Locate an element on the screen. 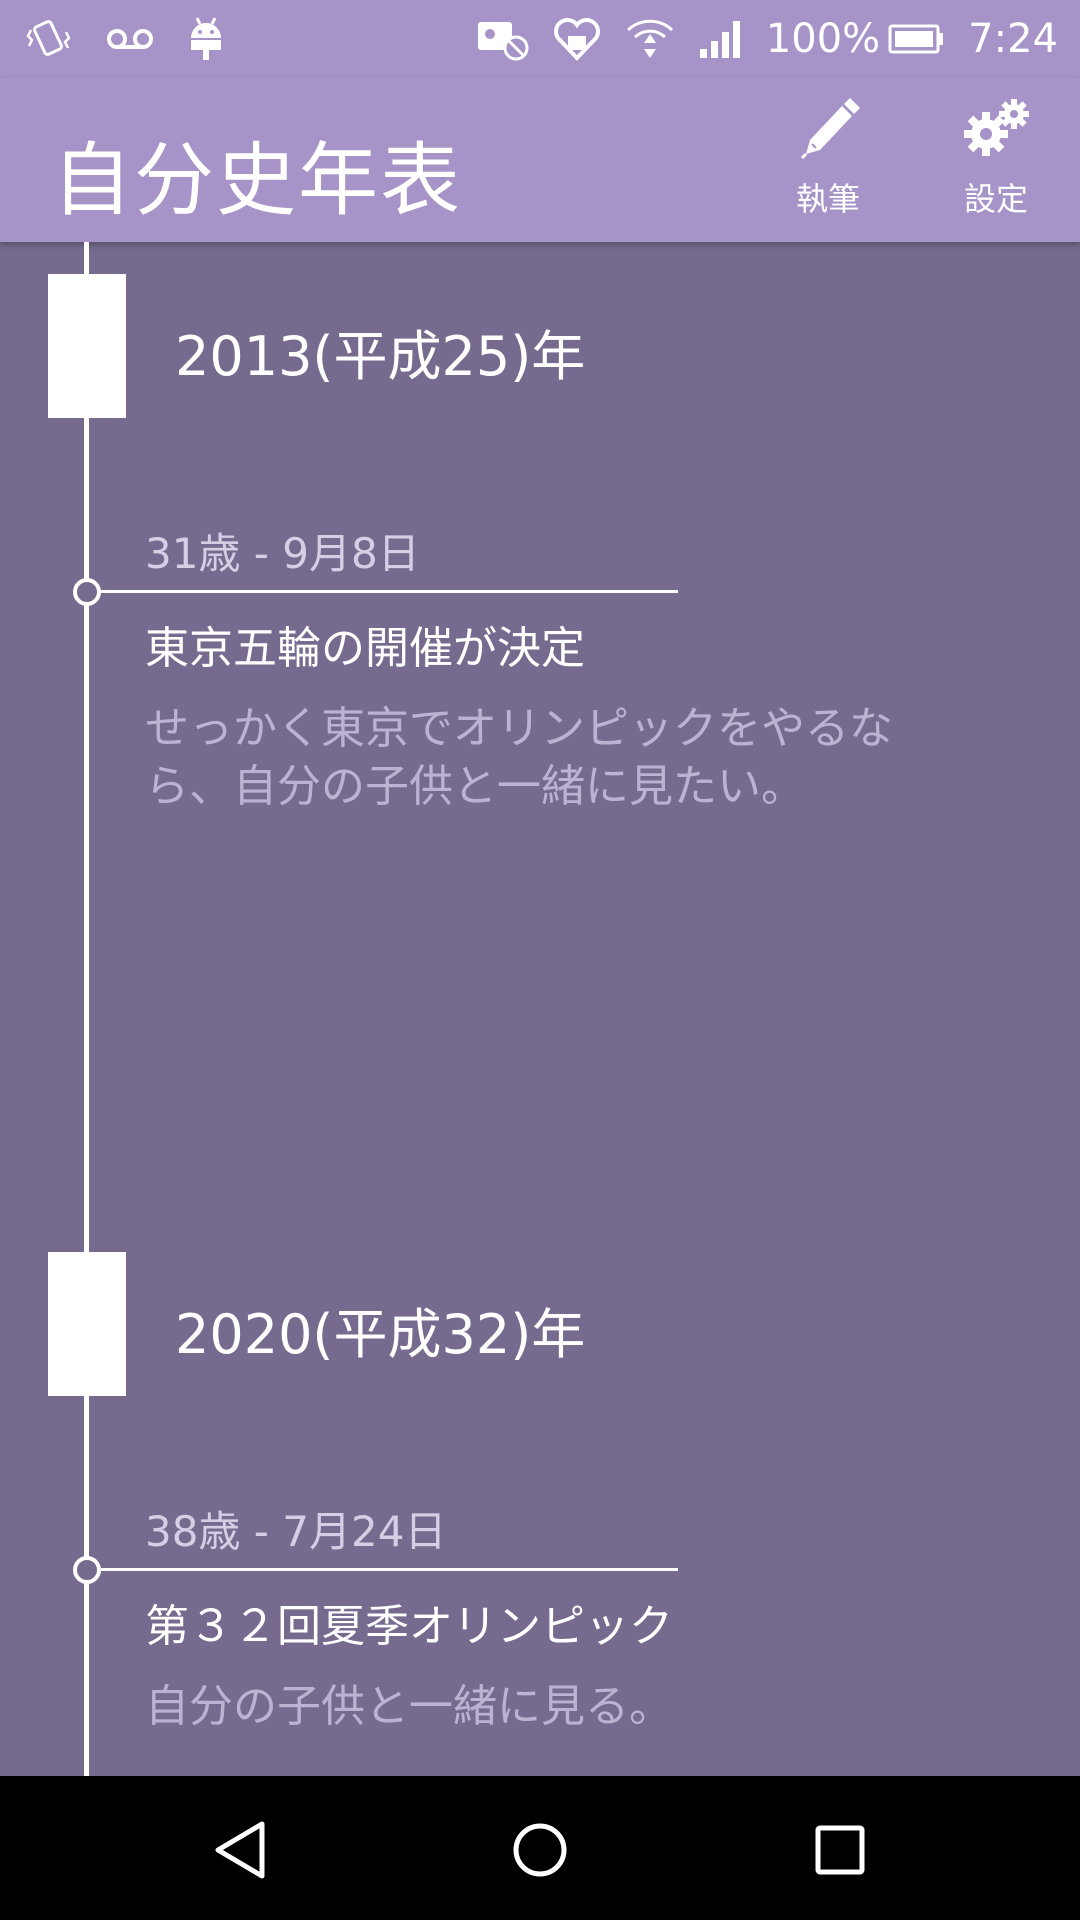  event-body-line: せっかく東京でオリンピックをやるな is located at coordinates (519, 728).